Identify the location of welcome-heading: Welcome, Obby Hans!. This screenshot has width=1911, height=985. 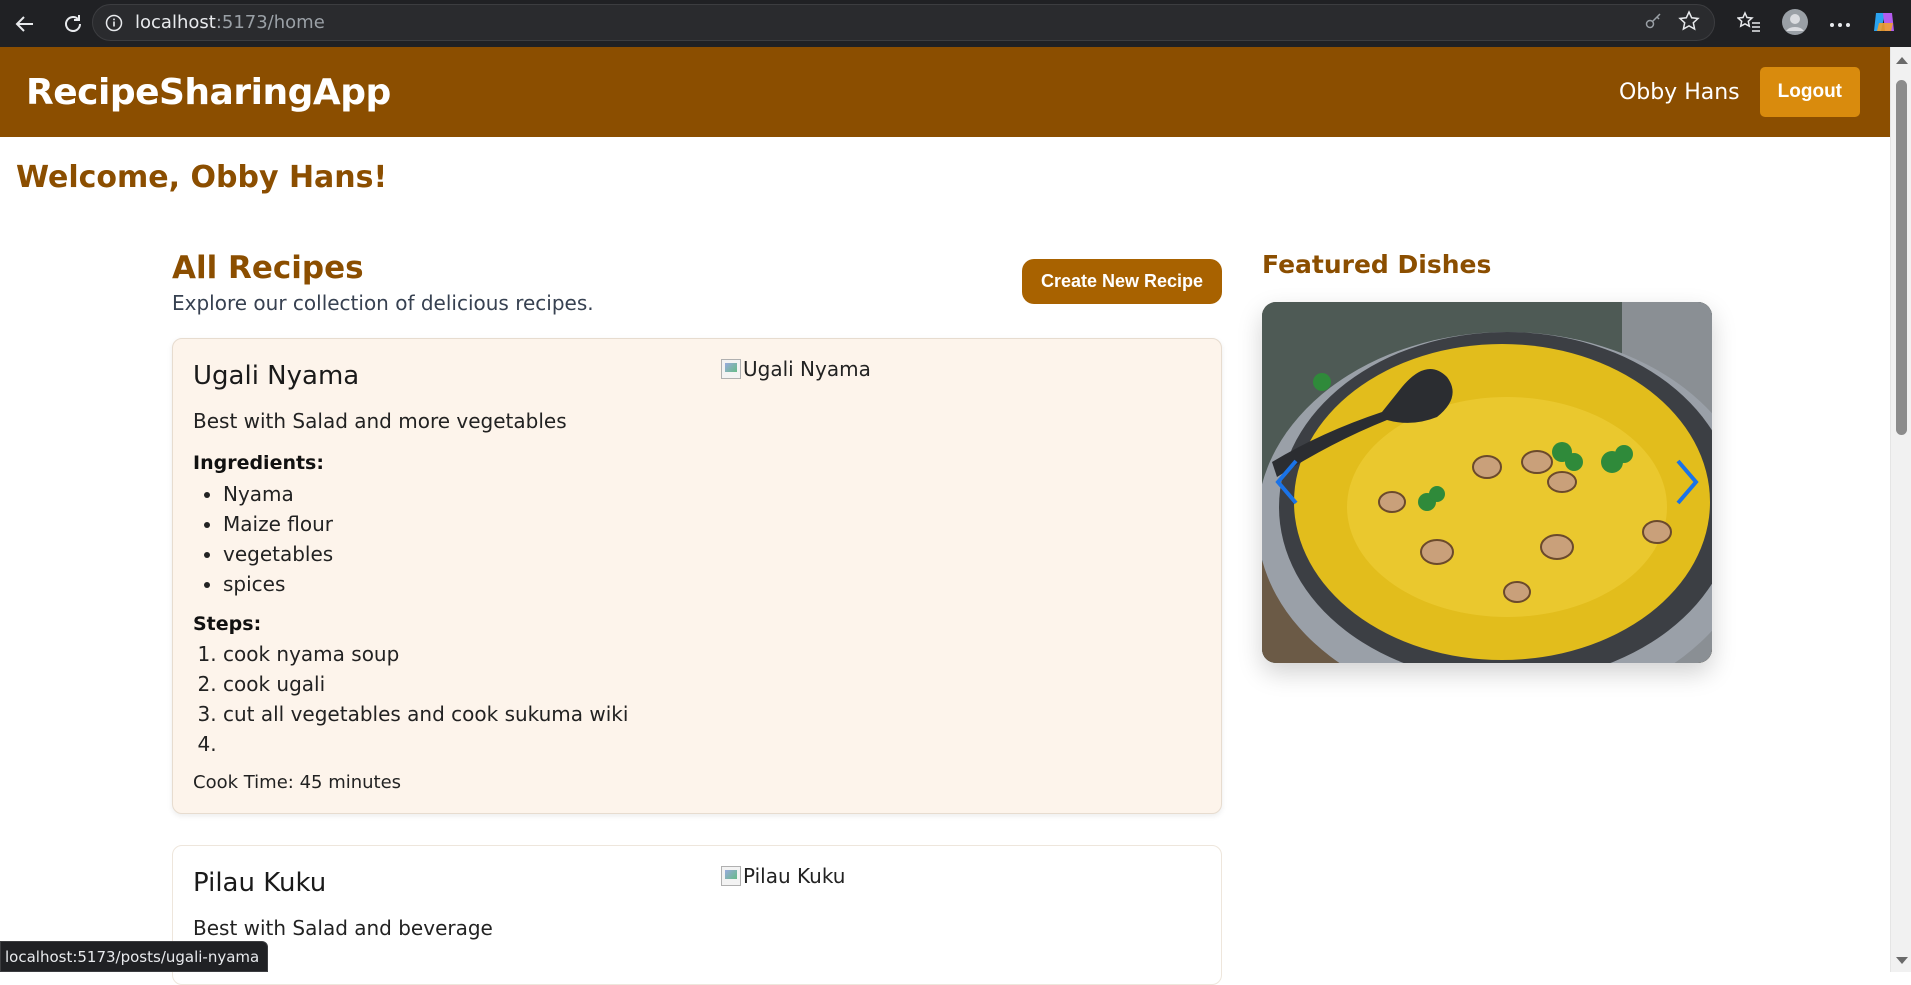
(202, 177).